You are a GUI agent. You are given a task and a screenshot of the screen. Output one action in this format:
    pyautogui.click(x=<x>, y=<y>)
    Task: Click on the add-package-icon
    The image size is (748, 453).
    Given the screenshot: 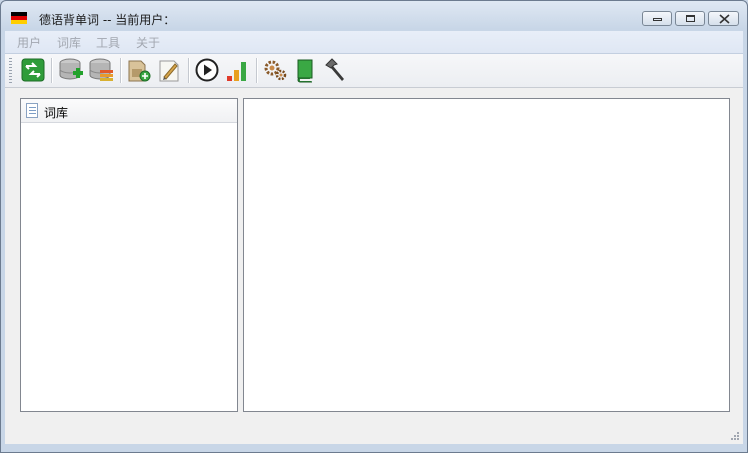 What is the action you would take?
    pyautogui.click(x=139, y=71)
    